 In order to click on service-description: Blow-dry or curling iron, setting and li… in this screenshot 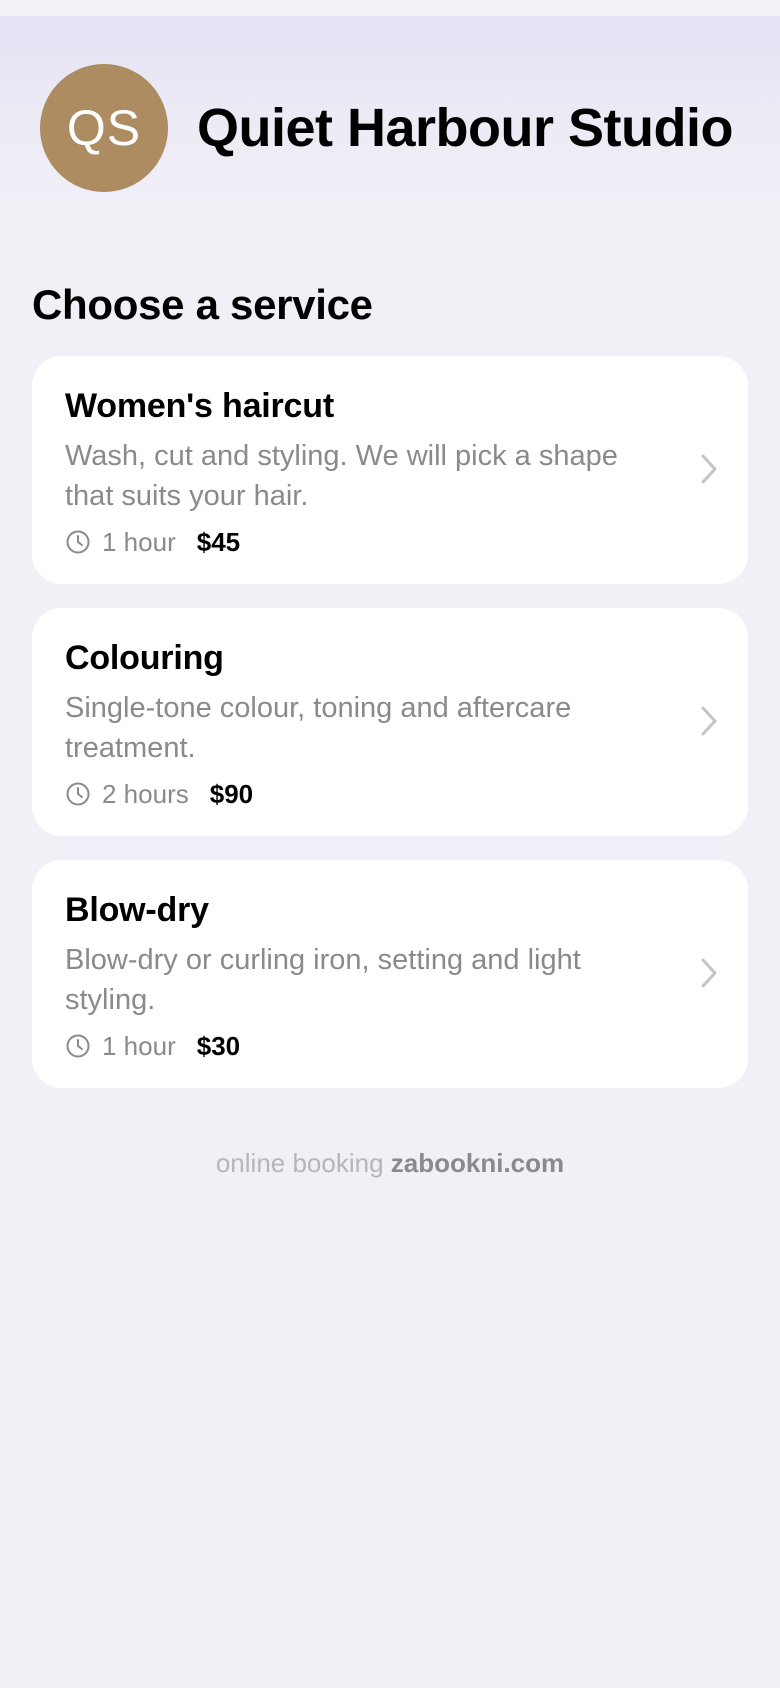, I will do `click(323, 980)`.